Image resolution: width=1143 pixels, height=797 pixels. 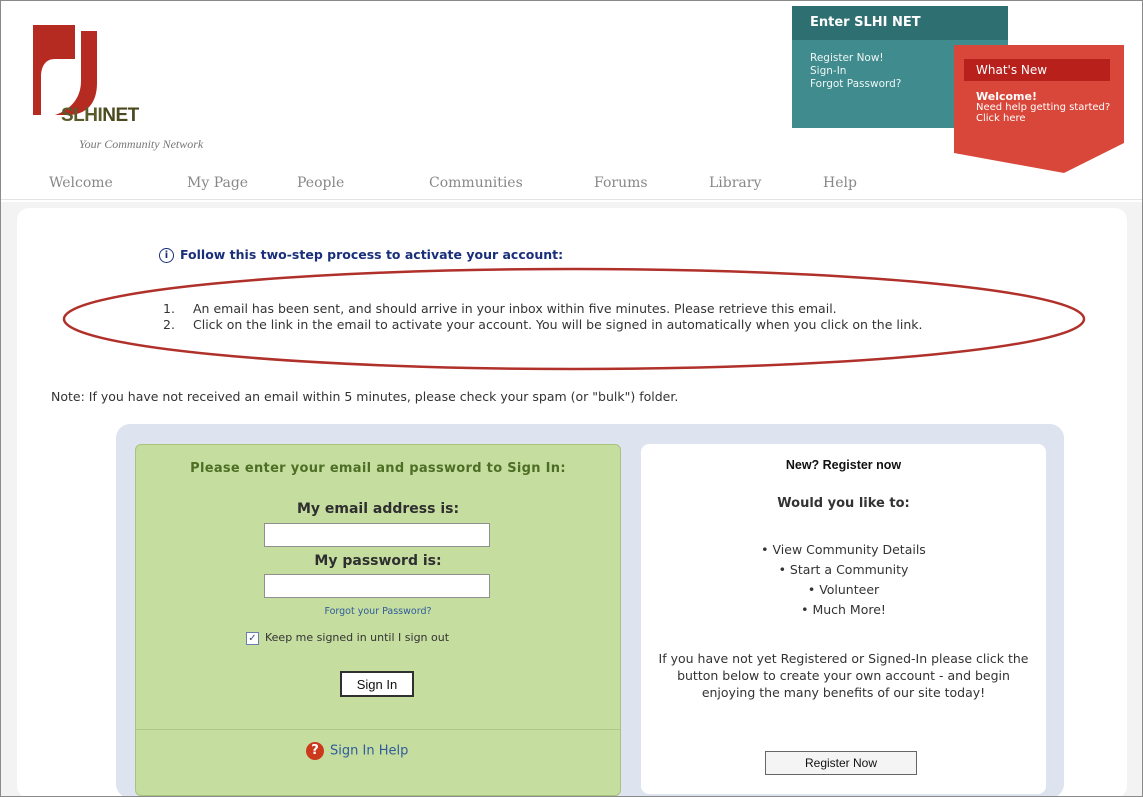 I want to click on logo-wordmark: SLHINET, so click(x=100, y=115).